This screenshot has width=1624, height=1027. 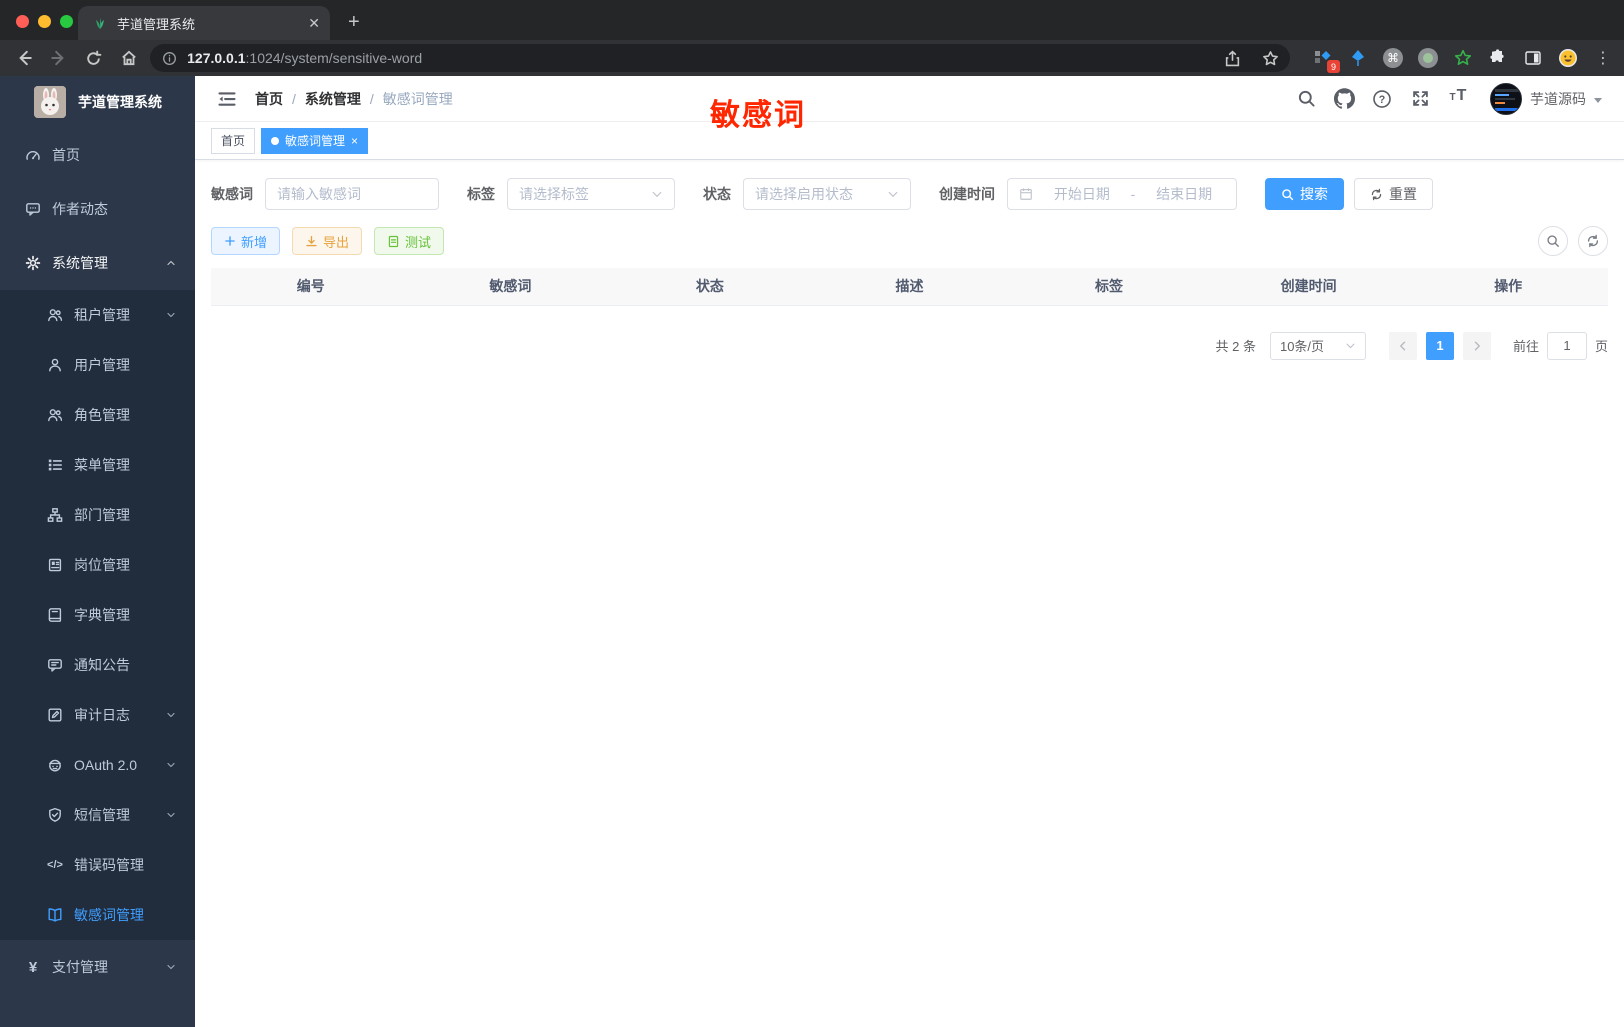 What do you see at coordinates (55, 615) in the screenshot?
I see `dict-book-icon` at bounding box center [55, 615].